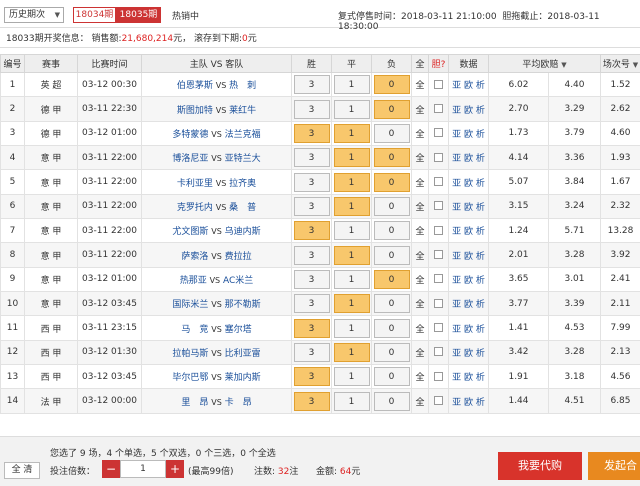 The height and width of the screenshot is (486, 640). Describe the element at coordinates (243, 232) in the screenshot. I see `away-team: 乌迪内斯` at that location.